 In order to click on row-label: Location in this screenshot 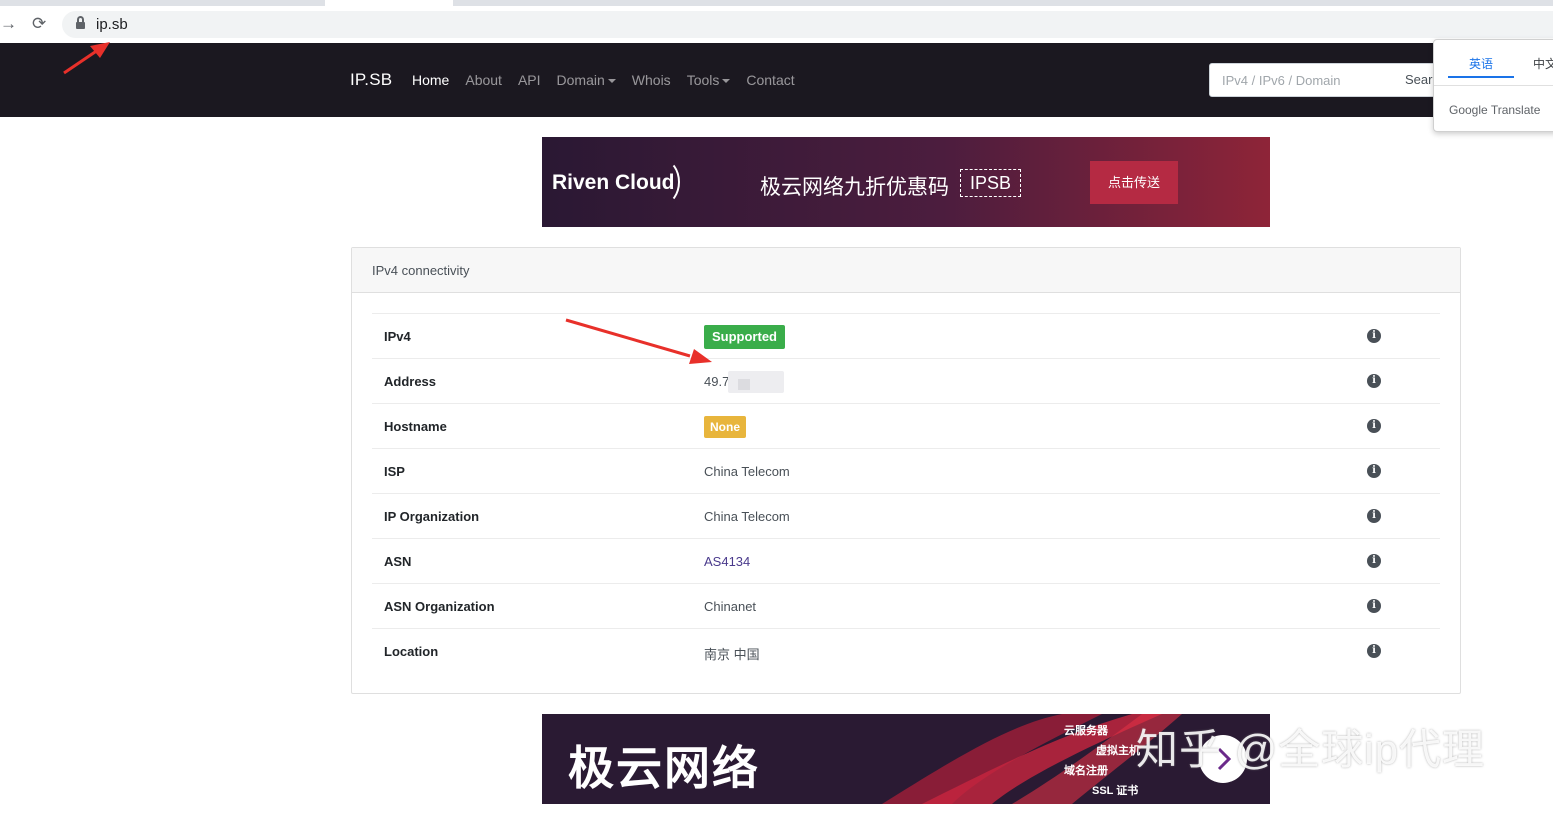, I will do `click(411, 651)`.